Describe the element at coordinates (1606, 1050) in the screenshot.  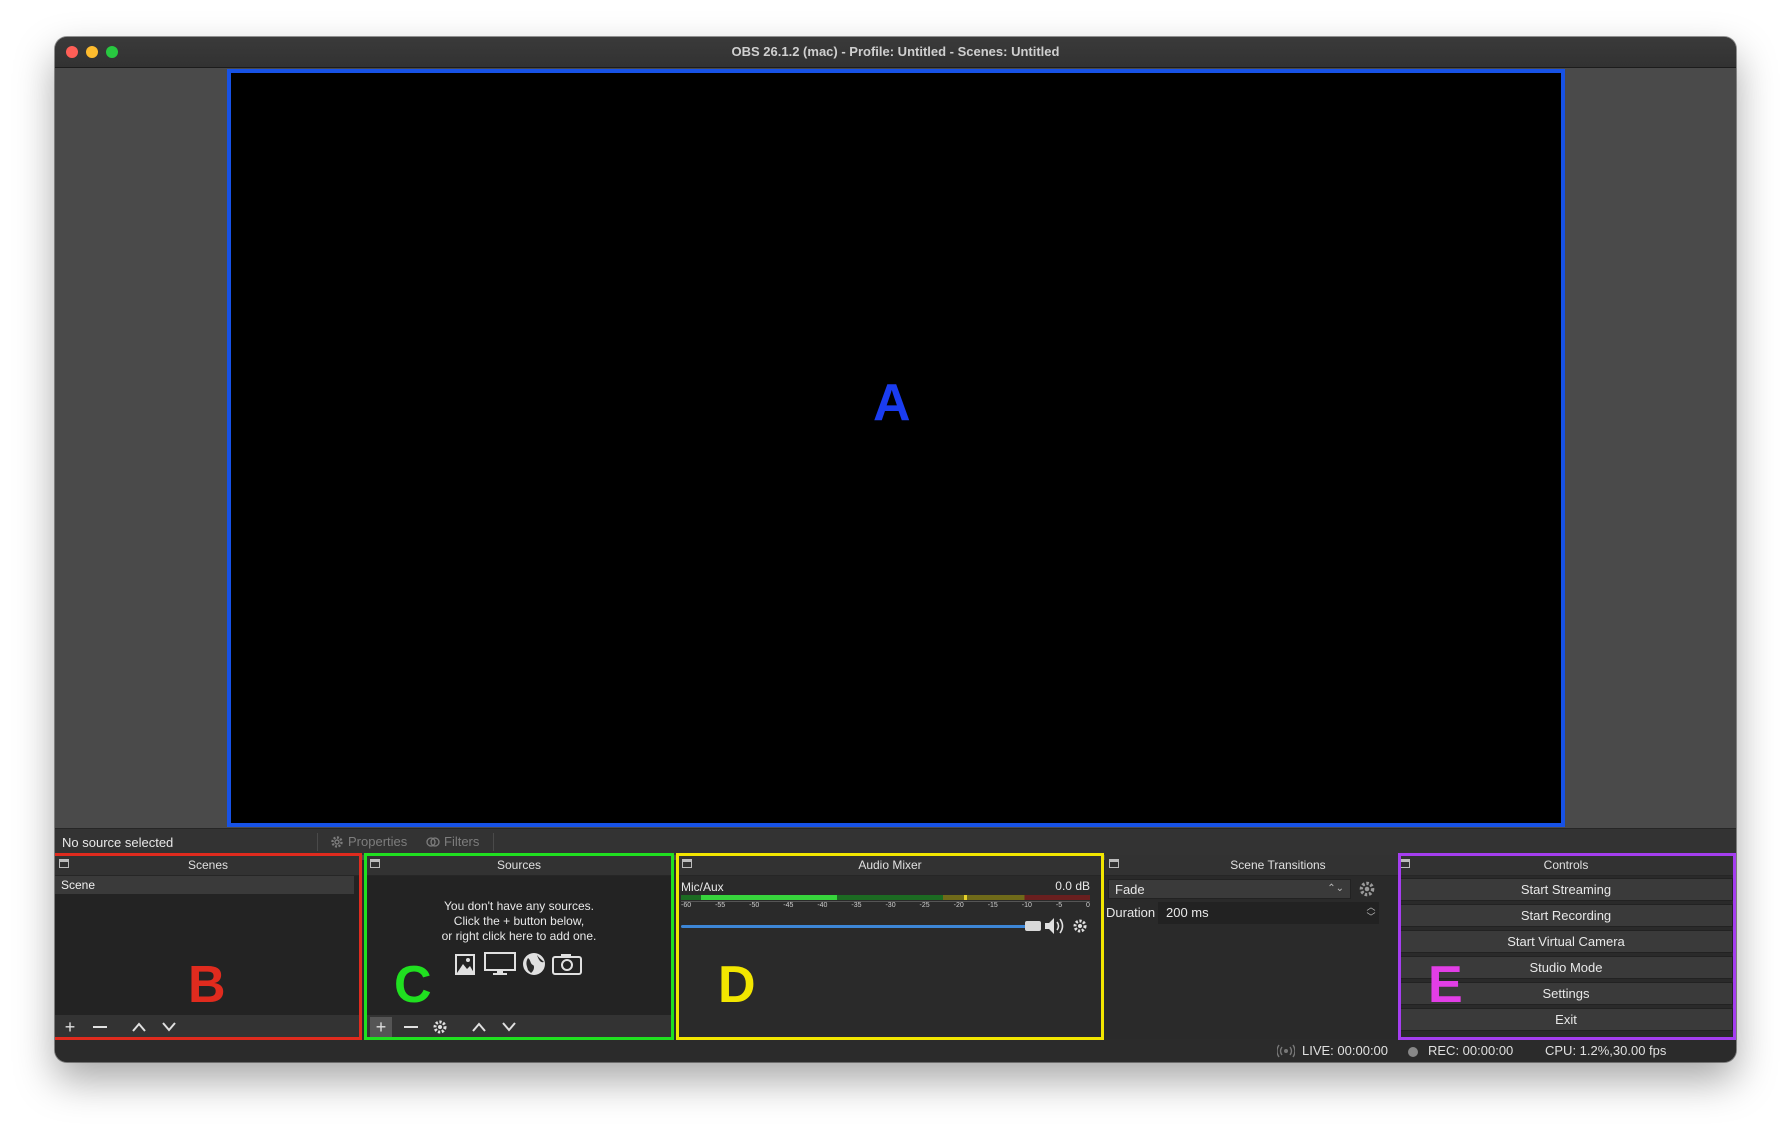
I see `cpu-status: CPU: 1.2%,30.00 fps` at that location.